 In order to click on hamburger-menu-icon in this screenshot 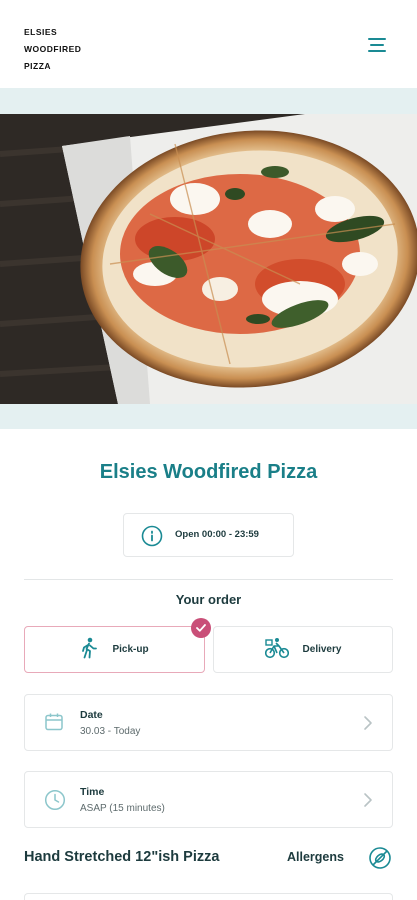, I will do `click(377, 45)`.